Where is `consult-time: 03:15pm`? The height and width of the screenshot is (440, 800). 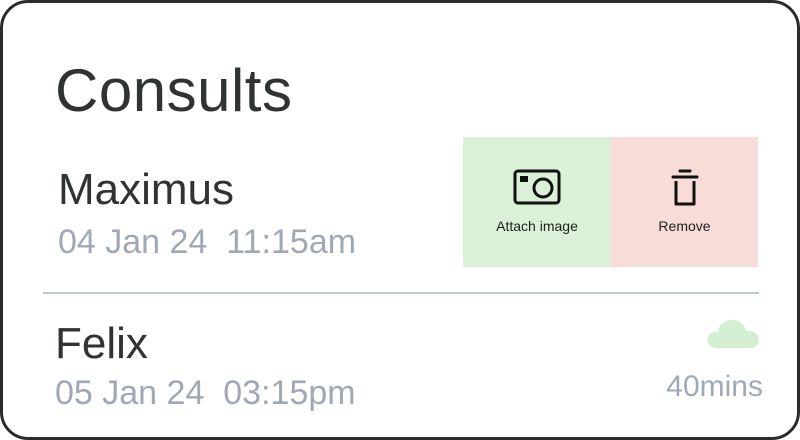 consult-time: 03:15pm is located at coordinates (289, 393).